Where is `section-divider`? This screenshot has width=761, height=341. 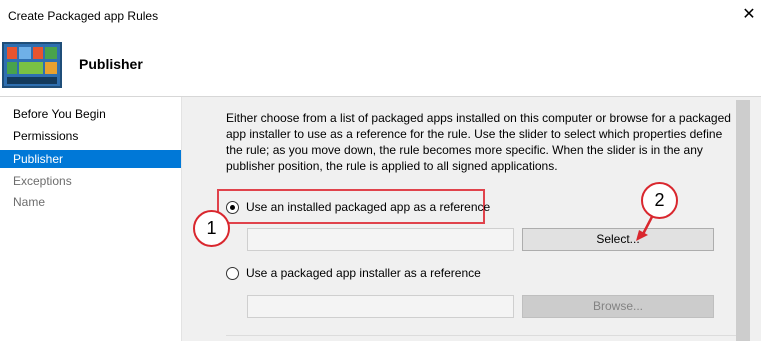
section-divider is located at coordinates (481, 335).